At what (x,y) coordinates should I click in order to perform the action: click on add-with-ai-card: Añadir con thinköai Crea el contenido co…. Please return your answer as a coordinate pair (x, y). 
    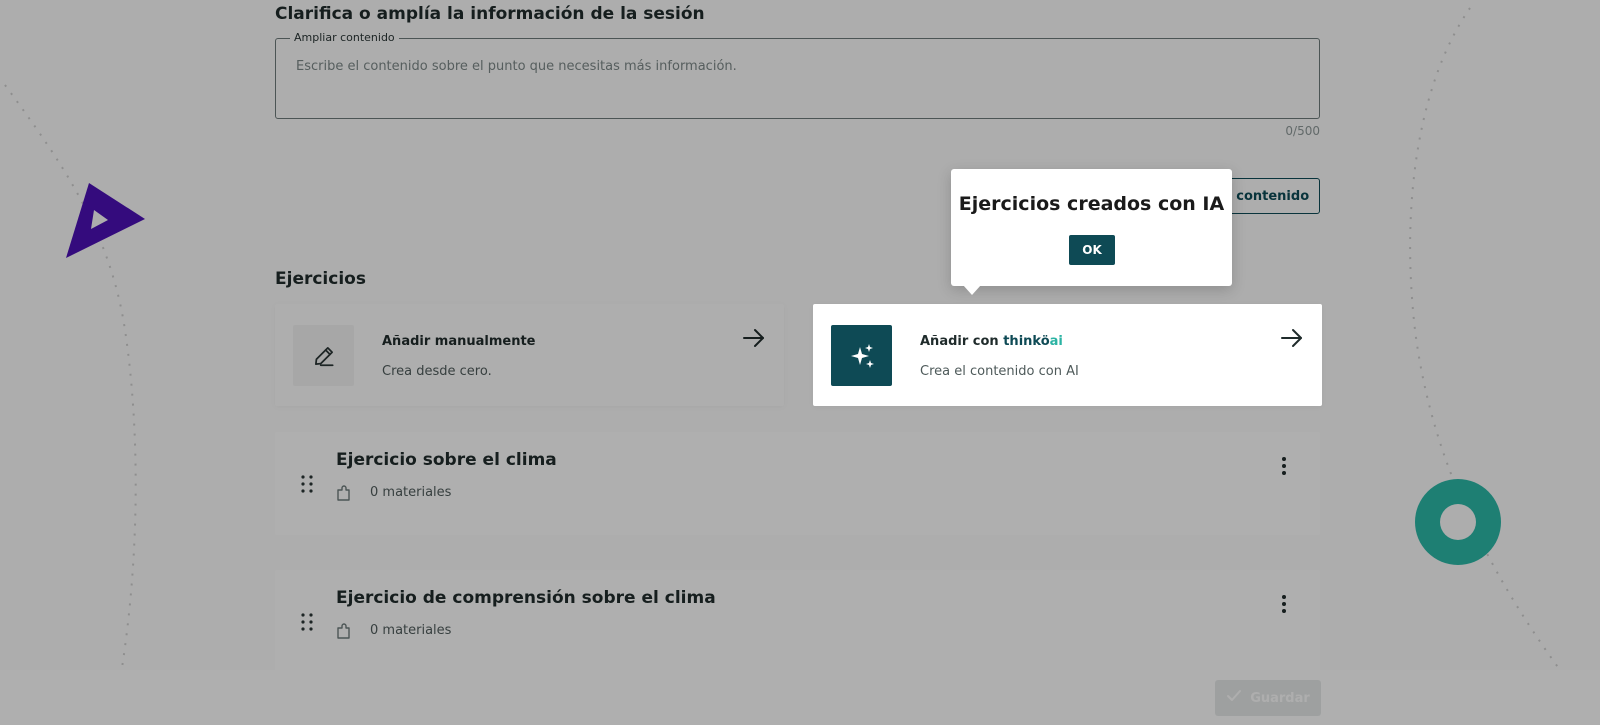
    Looking at the image, I should click on (1067, 355).